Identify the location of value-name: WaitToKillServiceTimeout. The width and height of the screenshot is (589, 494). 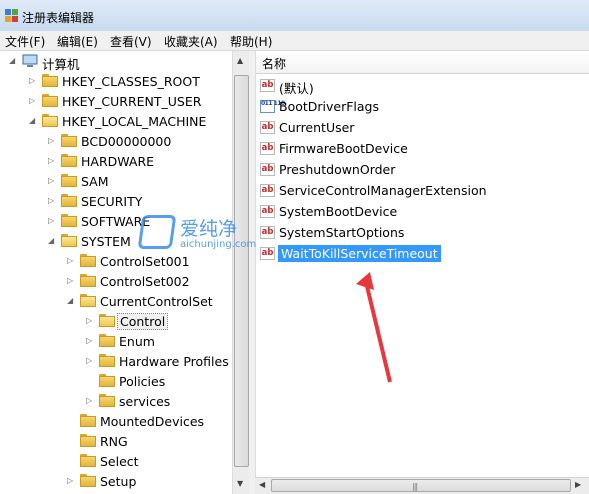
(359, 253).